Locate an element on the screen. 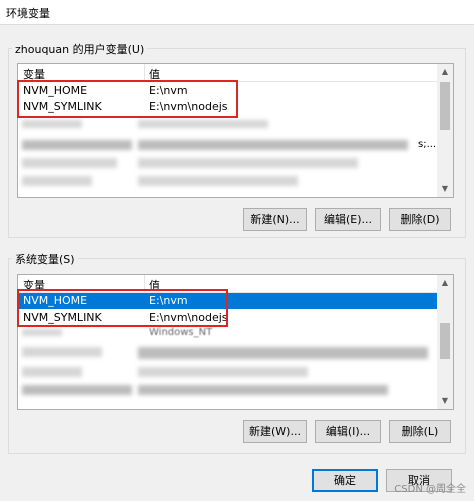 This screenshot has width=474, height=501. user-delete-button: 删除(D) is located at coordinates (420, 219).